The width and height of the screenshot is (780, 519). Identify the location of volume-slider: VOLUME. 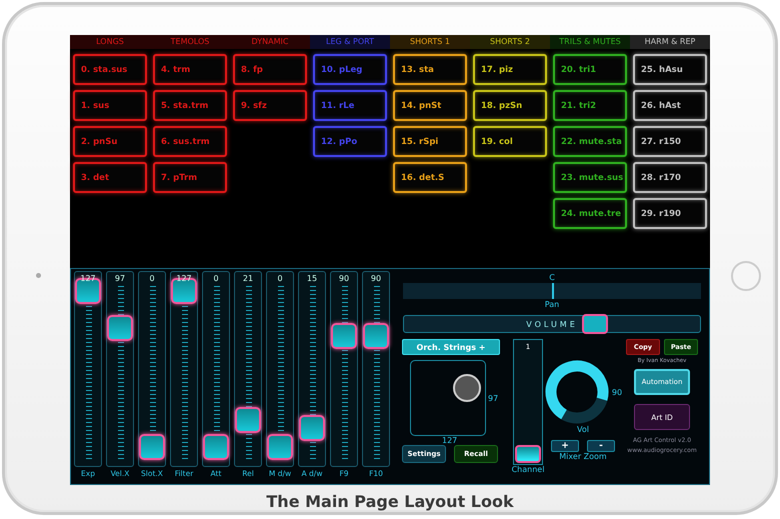
(552, 324).